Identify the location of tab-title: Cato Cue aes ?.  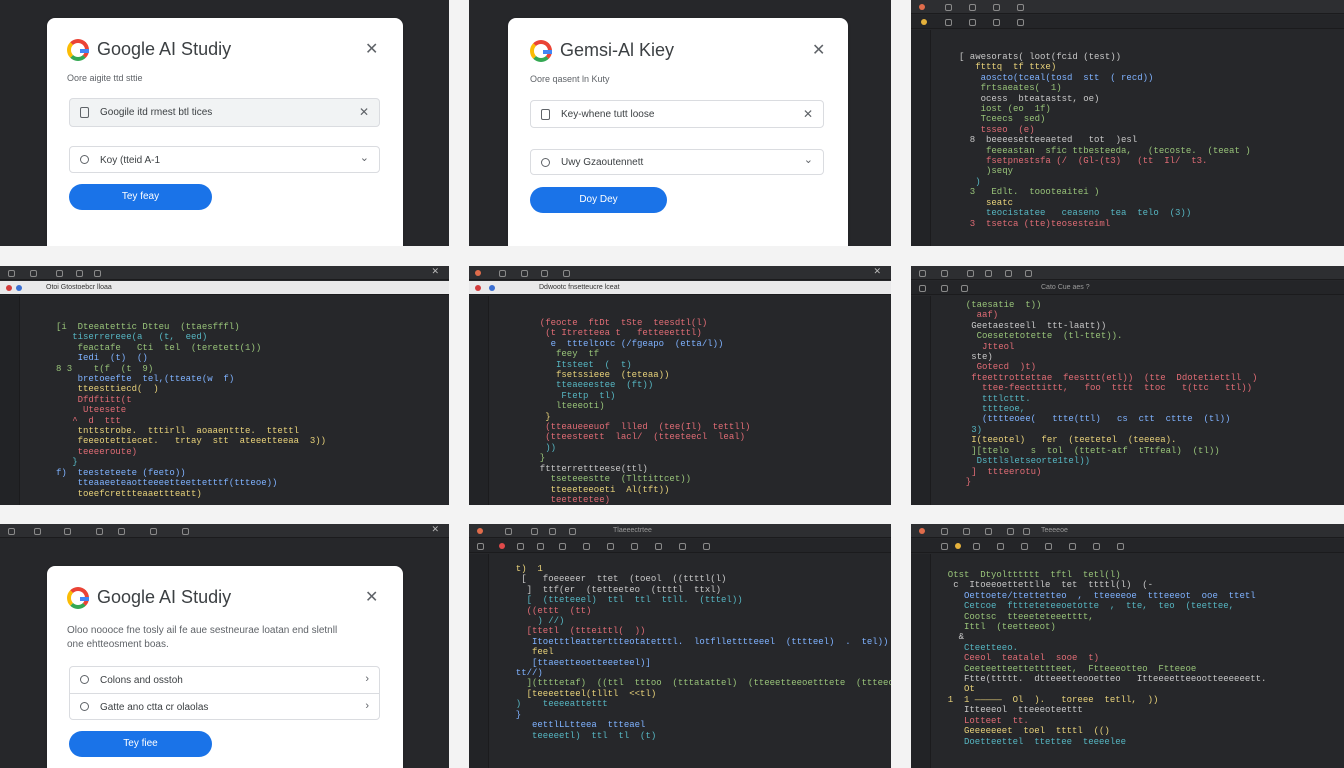
(1065, 287).